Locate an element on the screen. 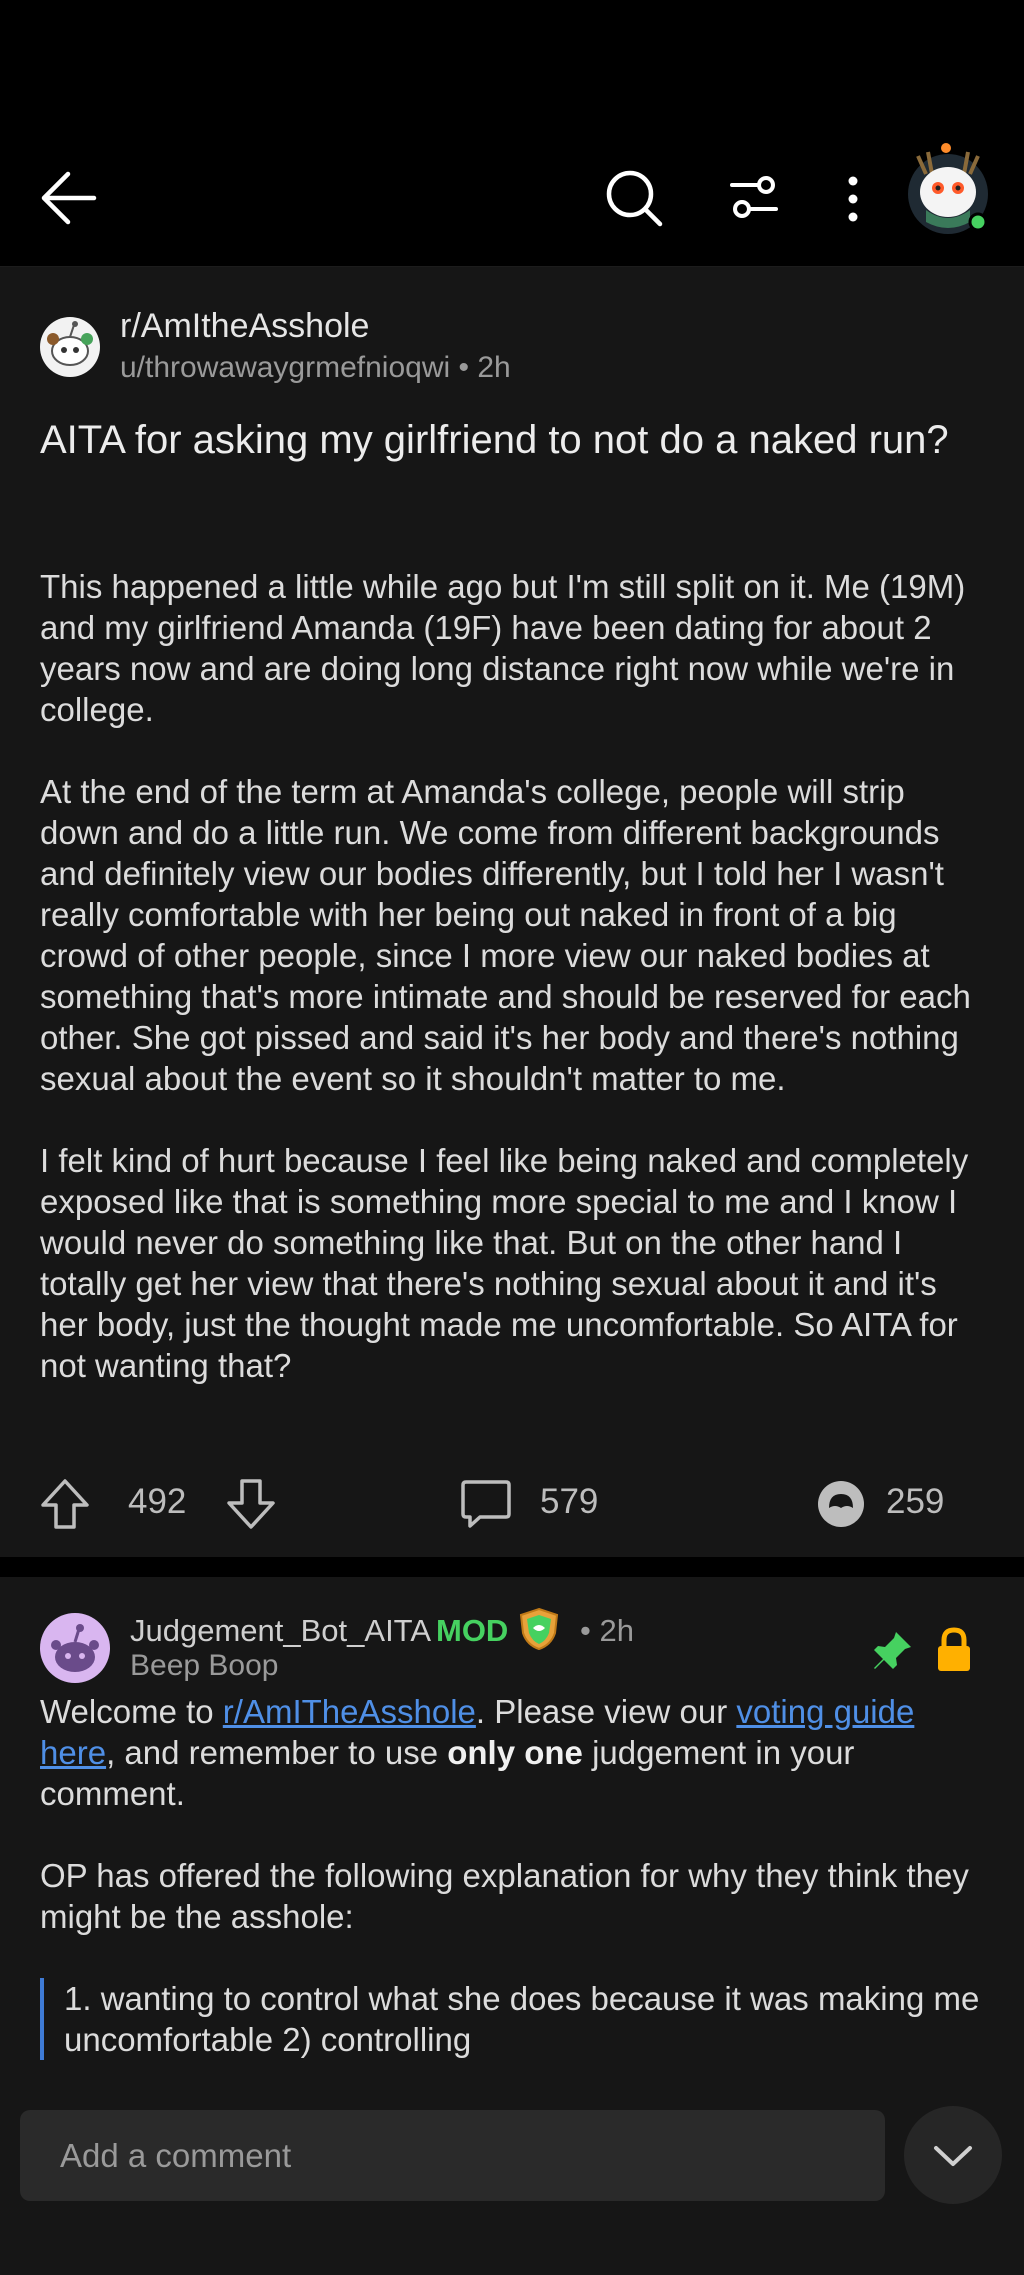  upvote-arrow-icon is located at coordinates (65, 1504).